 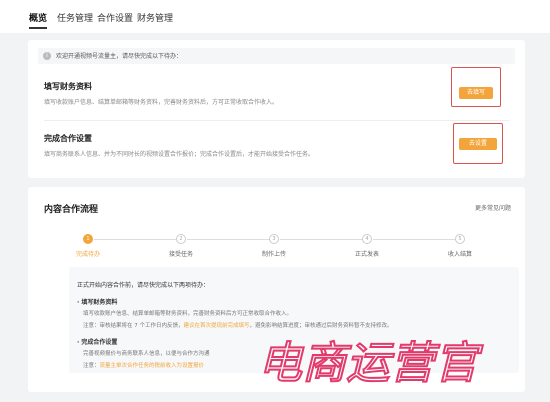 What do you see at coordinates (68, 86) in the screenshot?
I see `finance-info-title: 填写财务资料` at bounding box center [68, 86].